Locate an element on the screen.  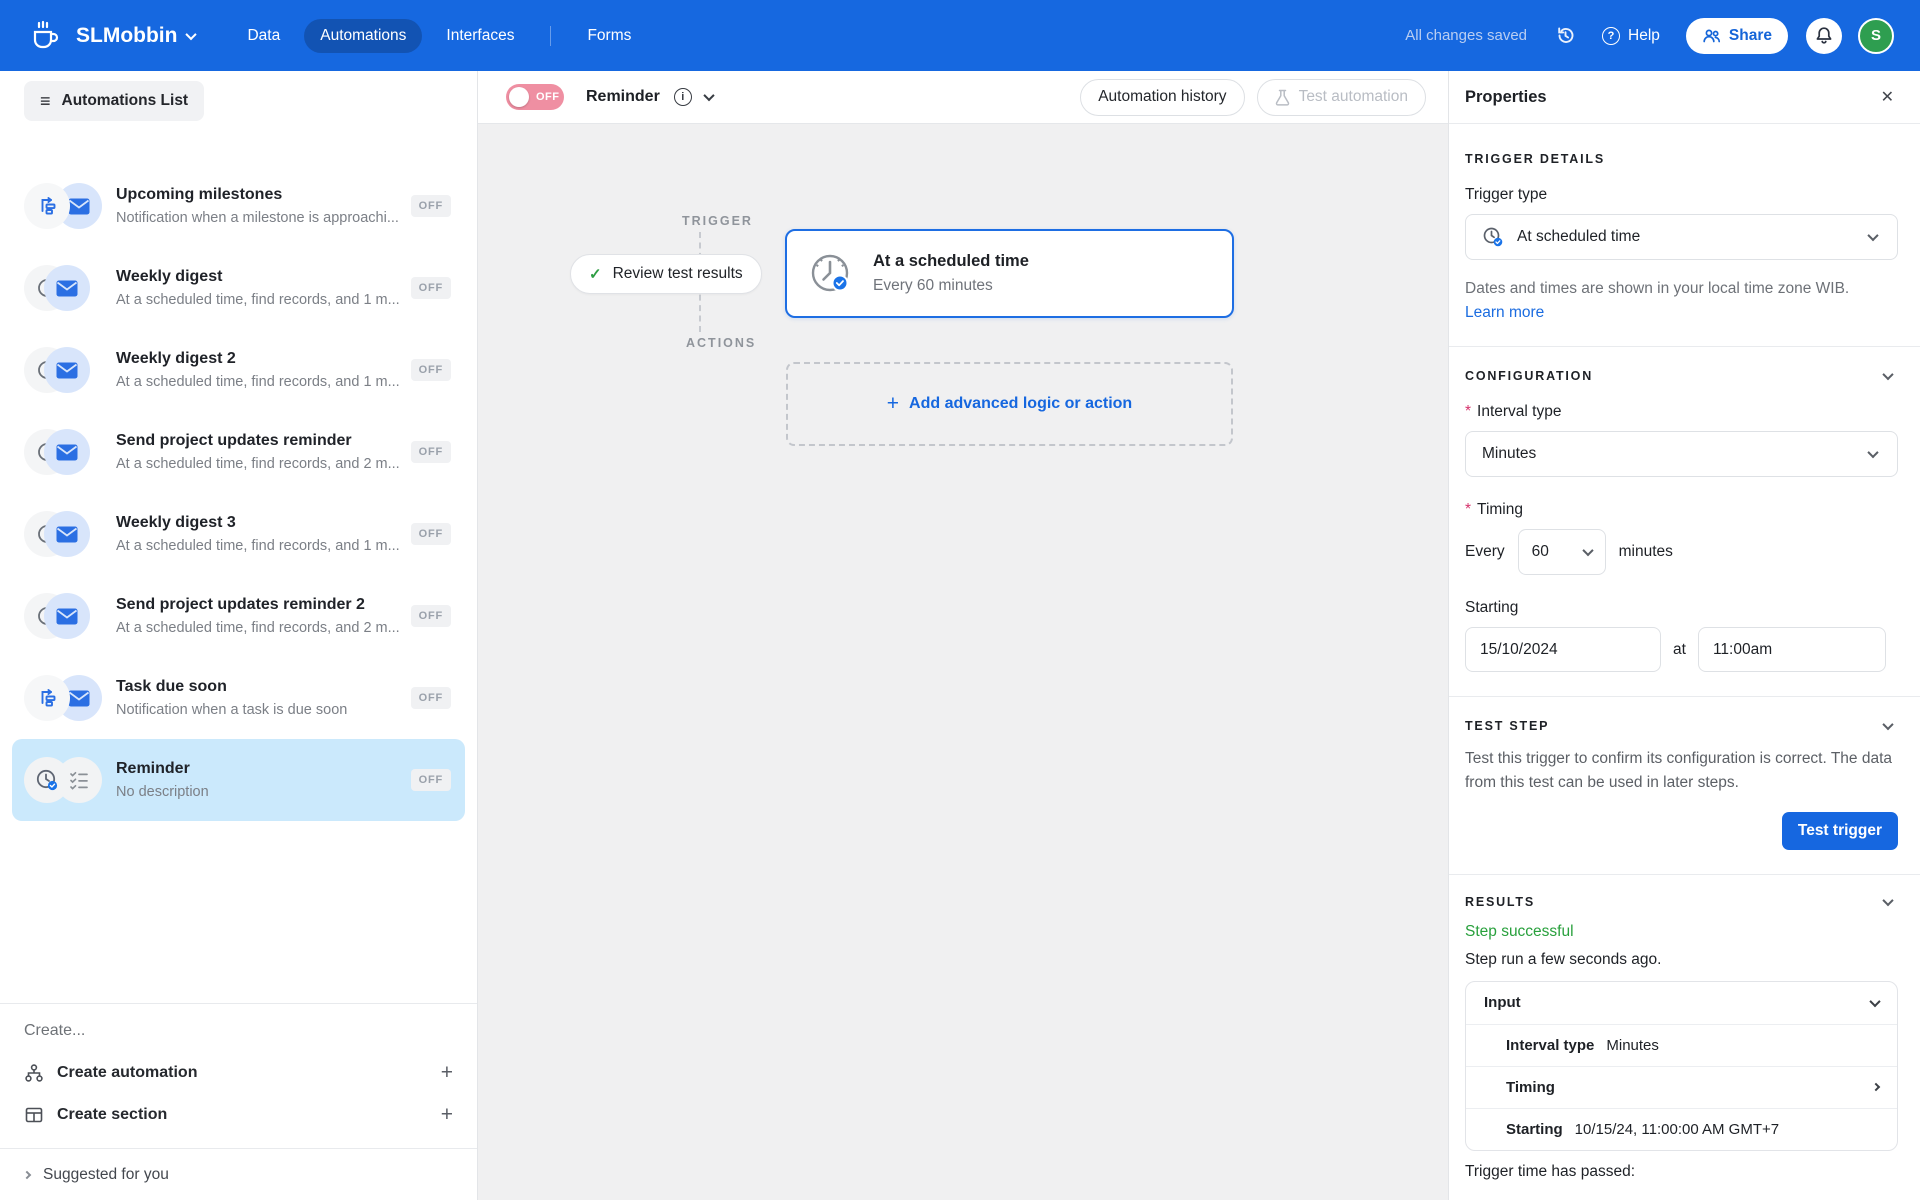
plus-icon: + is located at coordinates (446, 1072).